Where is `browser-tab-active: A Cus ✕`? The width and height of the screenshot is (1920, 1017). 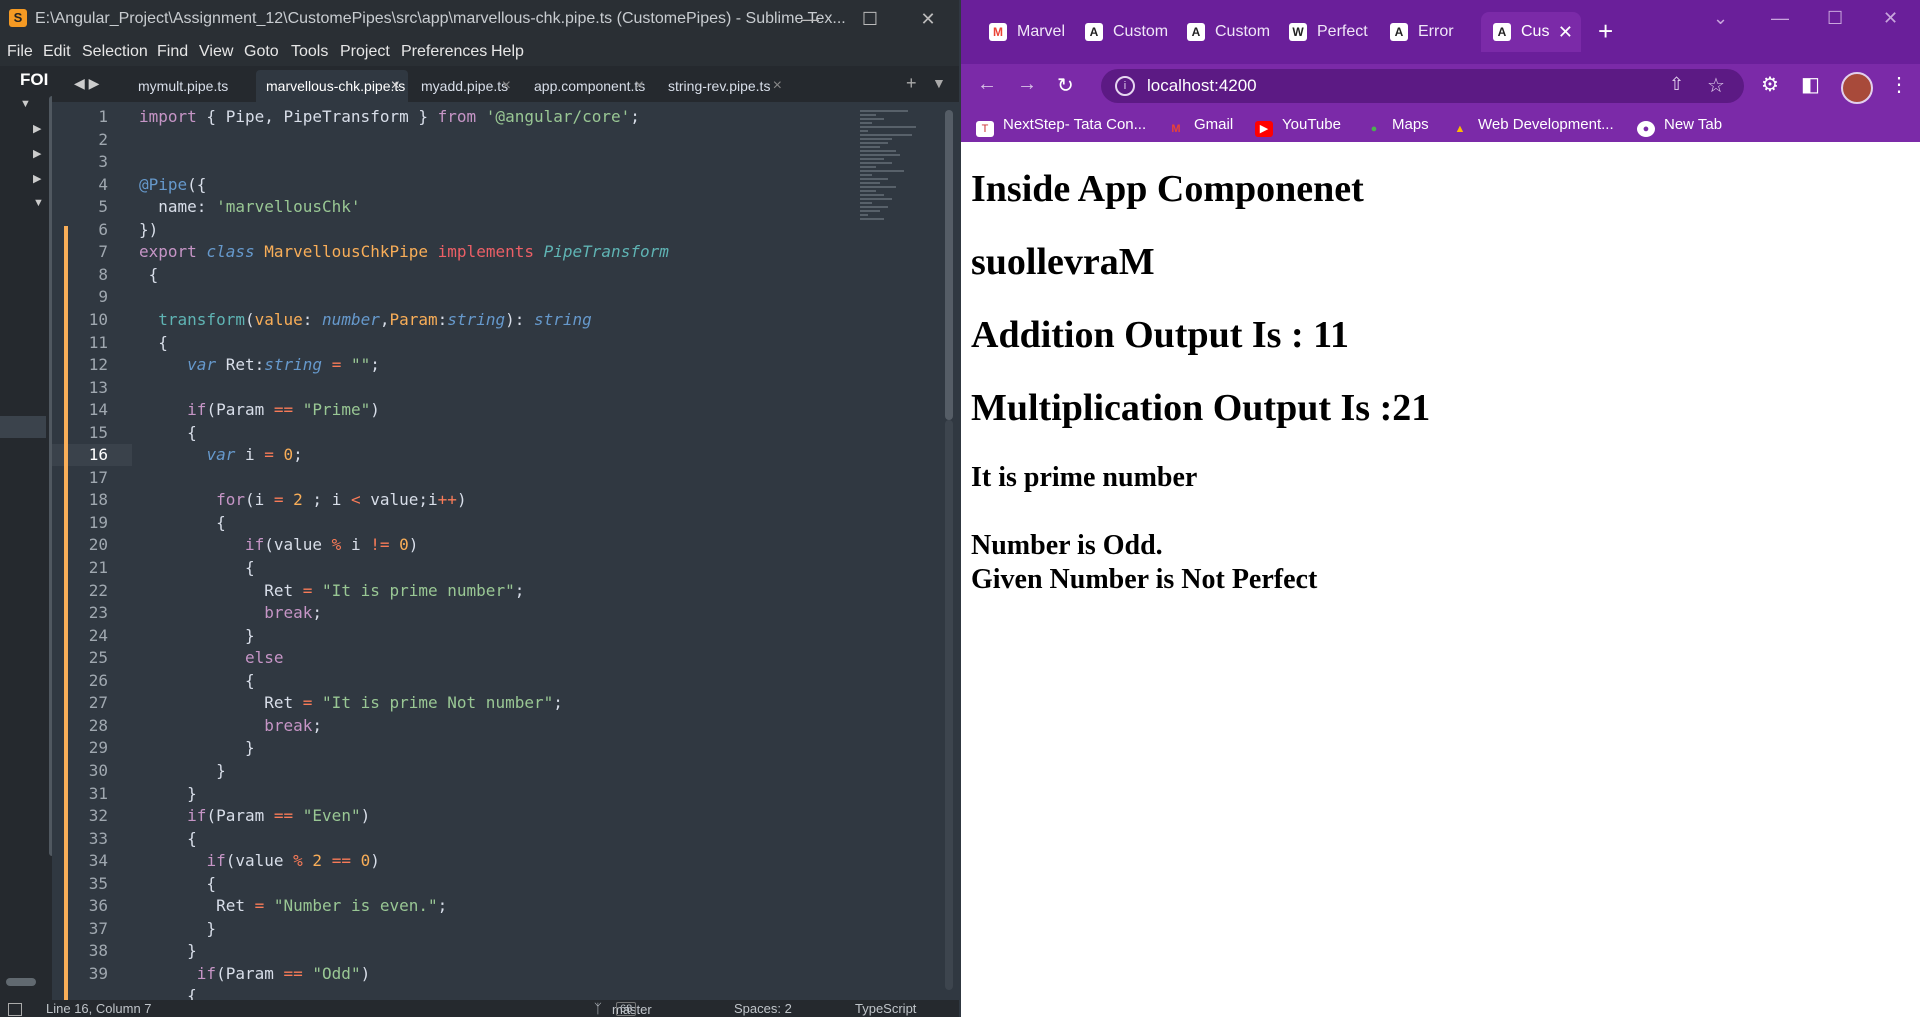 browser-tab-active: A Cus ✕ is located at coordinates (1531, 32).